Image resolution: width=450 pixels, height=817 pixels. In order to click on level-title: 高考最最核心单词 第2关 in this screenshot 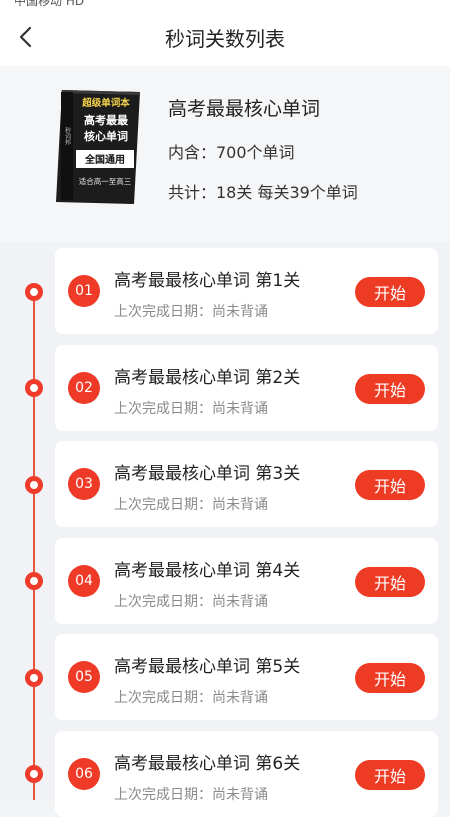, I will do `click(207, 375)`.